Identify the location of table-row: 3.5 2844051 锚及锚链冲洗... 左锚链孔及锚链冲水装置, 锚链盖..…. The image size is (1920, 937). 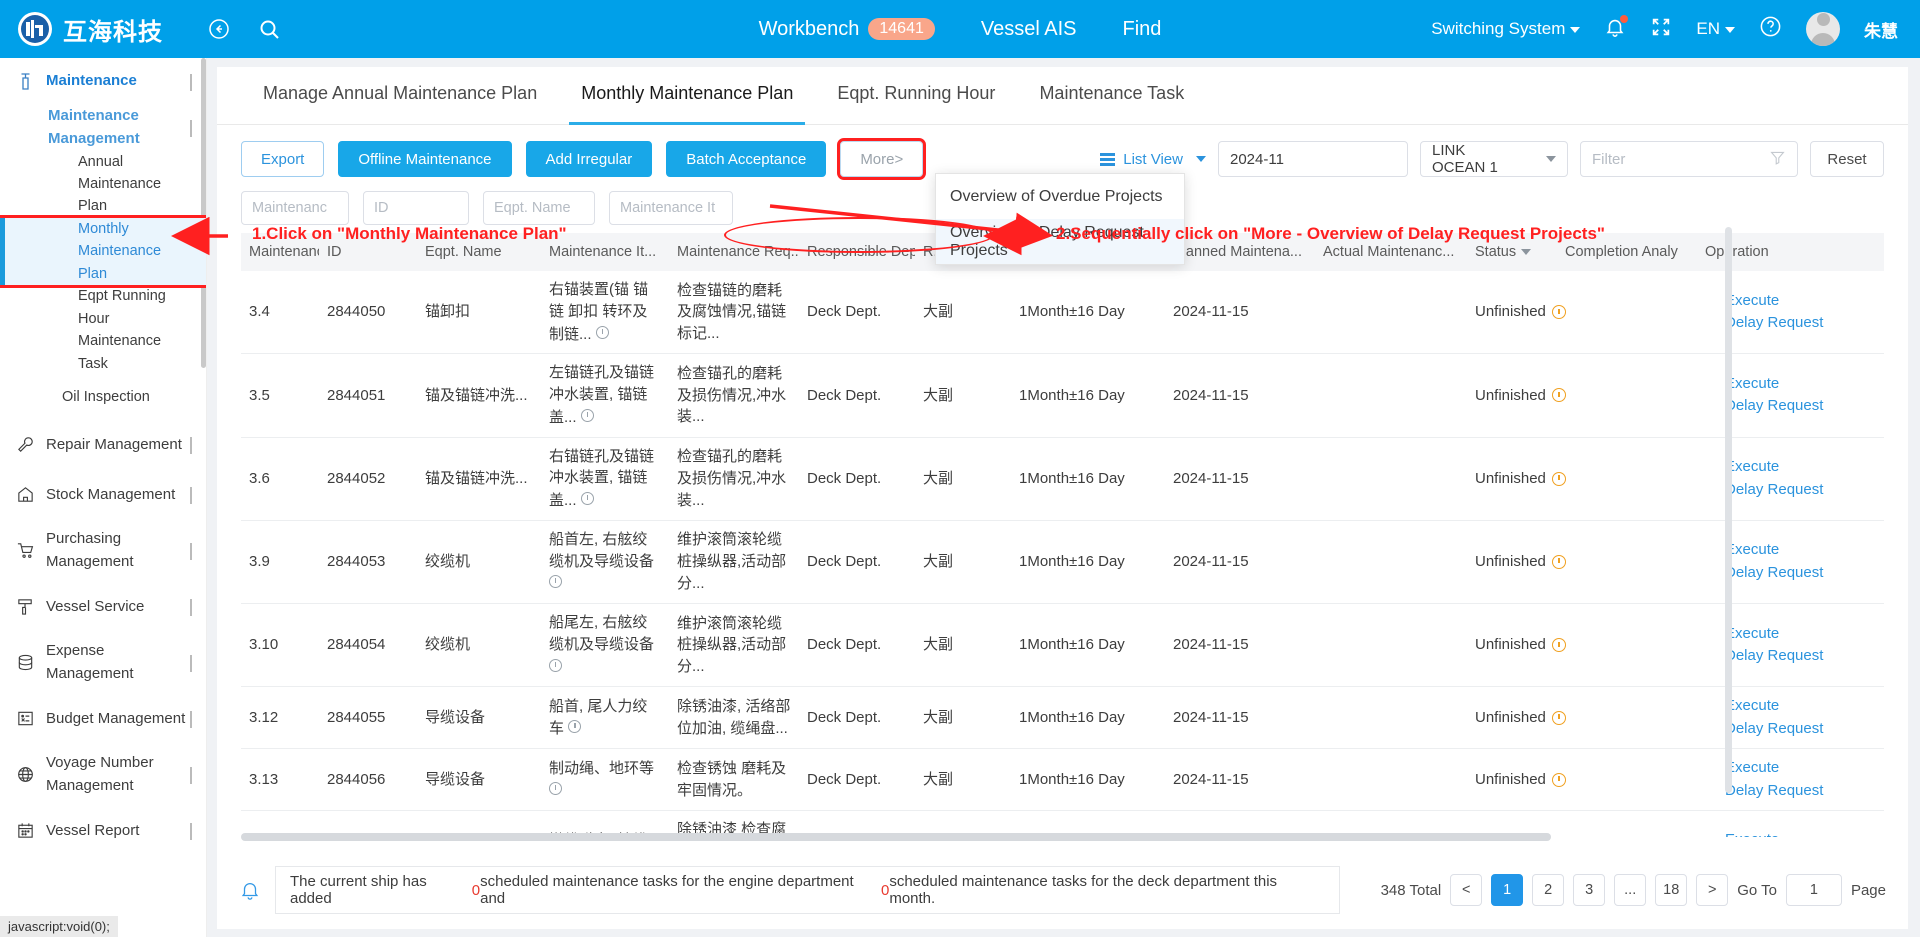
(1062, 396).